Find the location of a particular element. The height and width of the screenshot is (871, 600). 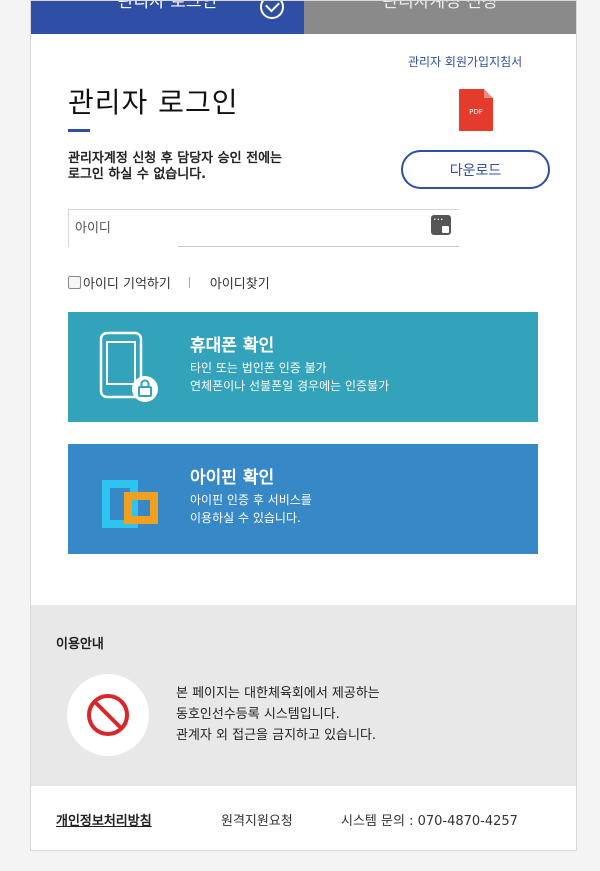

phone-auth-title: 휴대폰 확인 is located at coordinates (232, 346).